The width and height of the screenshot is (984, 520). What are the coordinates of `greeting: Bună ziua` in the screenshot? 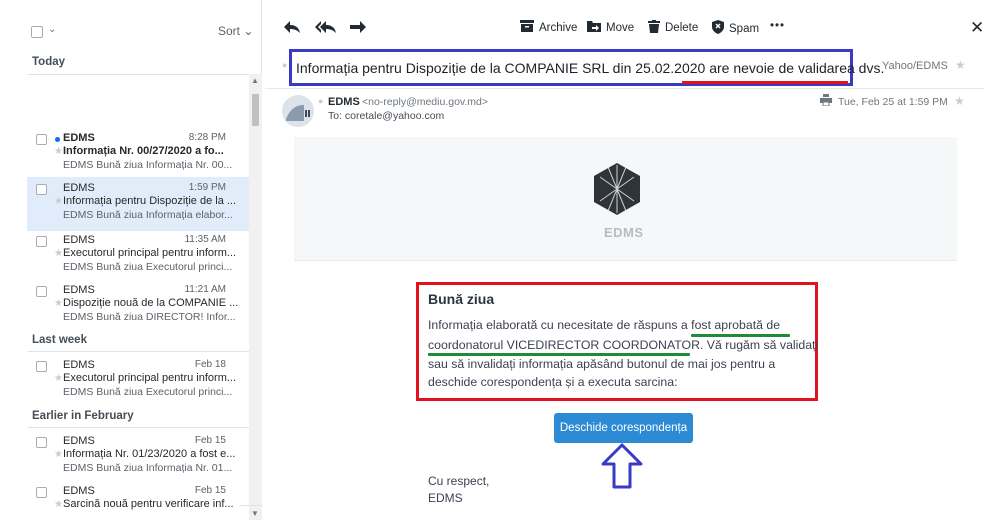 It's located at (461, 299).